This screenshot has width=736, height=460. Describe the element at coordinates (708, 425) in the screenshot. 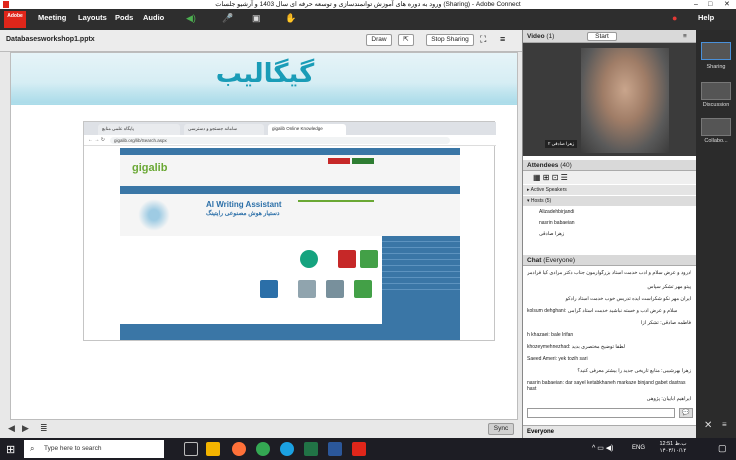

I see `tools-icon: ✕` at that location.